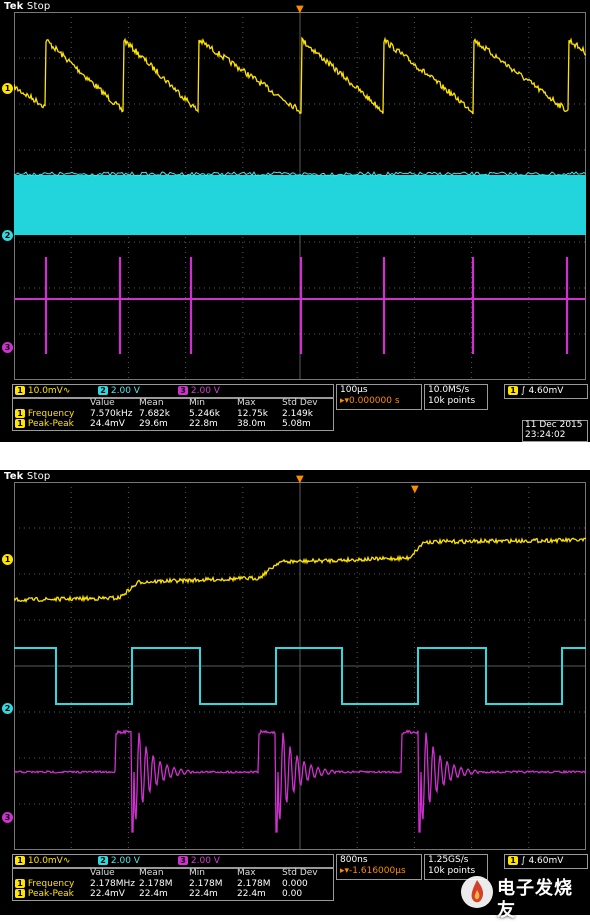 This screenshot has width=590, height=922. What do you see at coordinates (449, 390) in the screenshot?
I see `sample-rate: 10.0MS/s` at bounding box center [449, 390].